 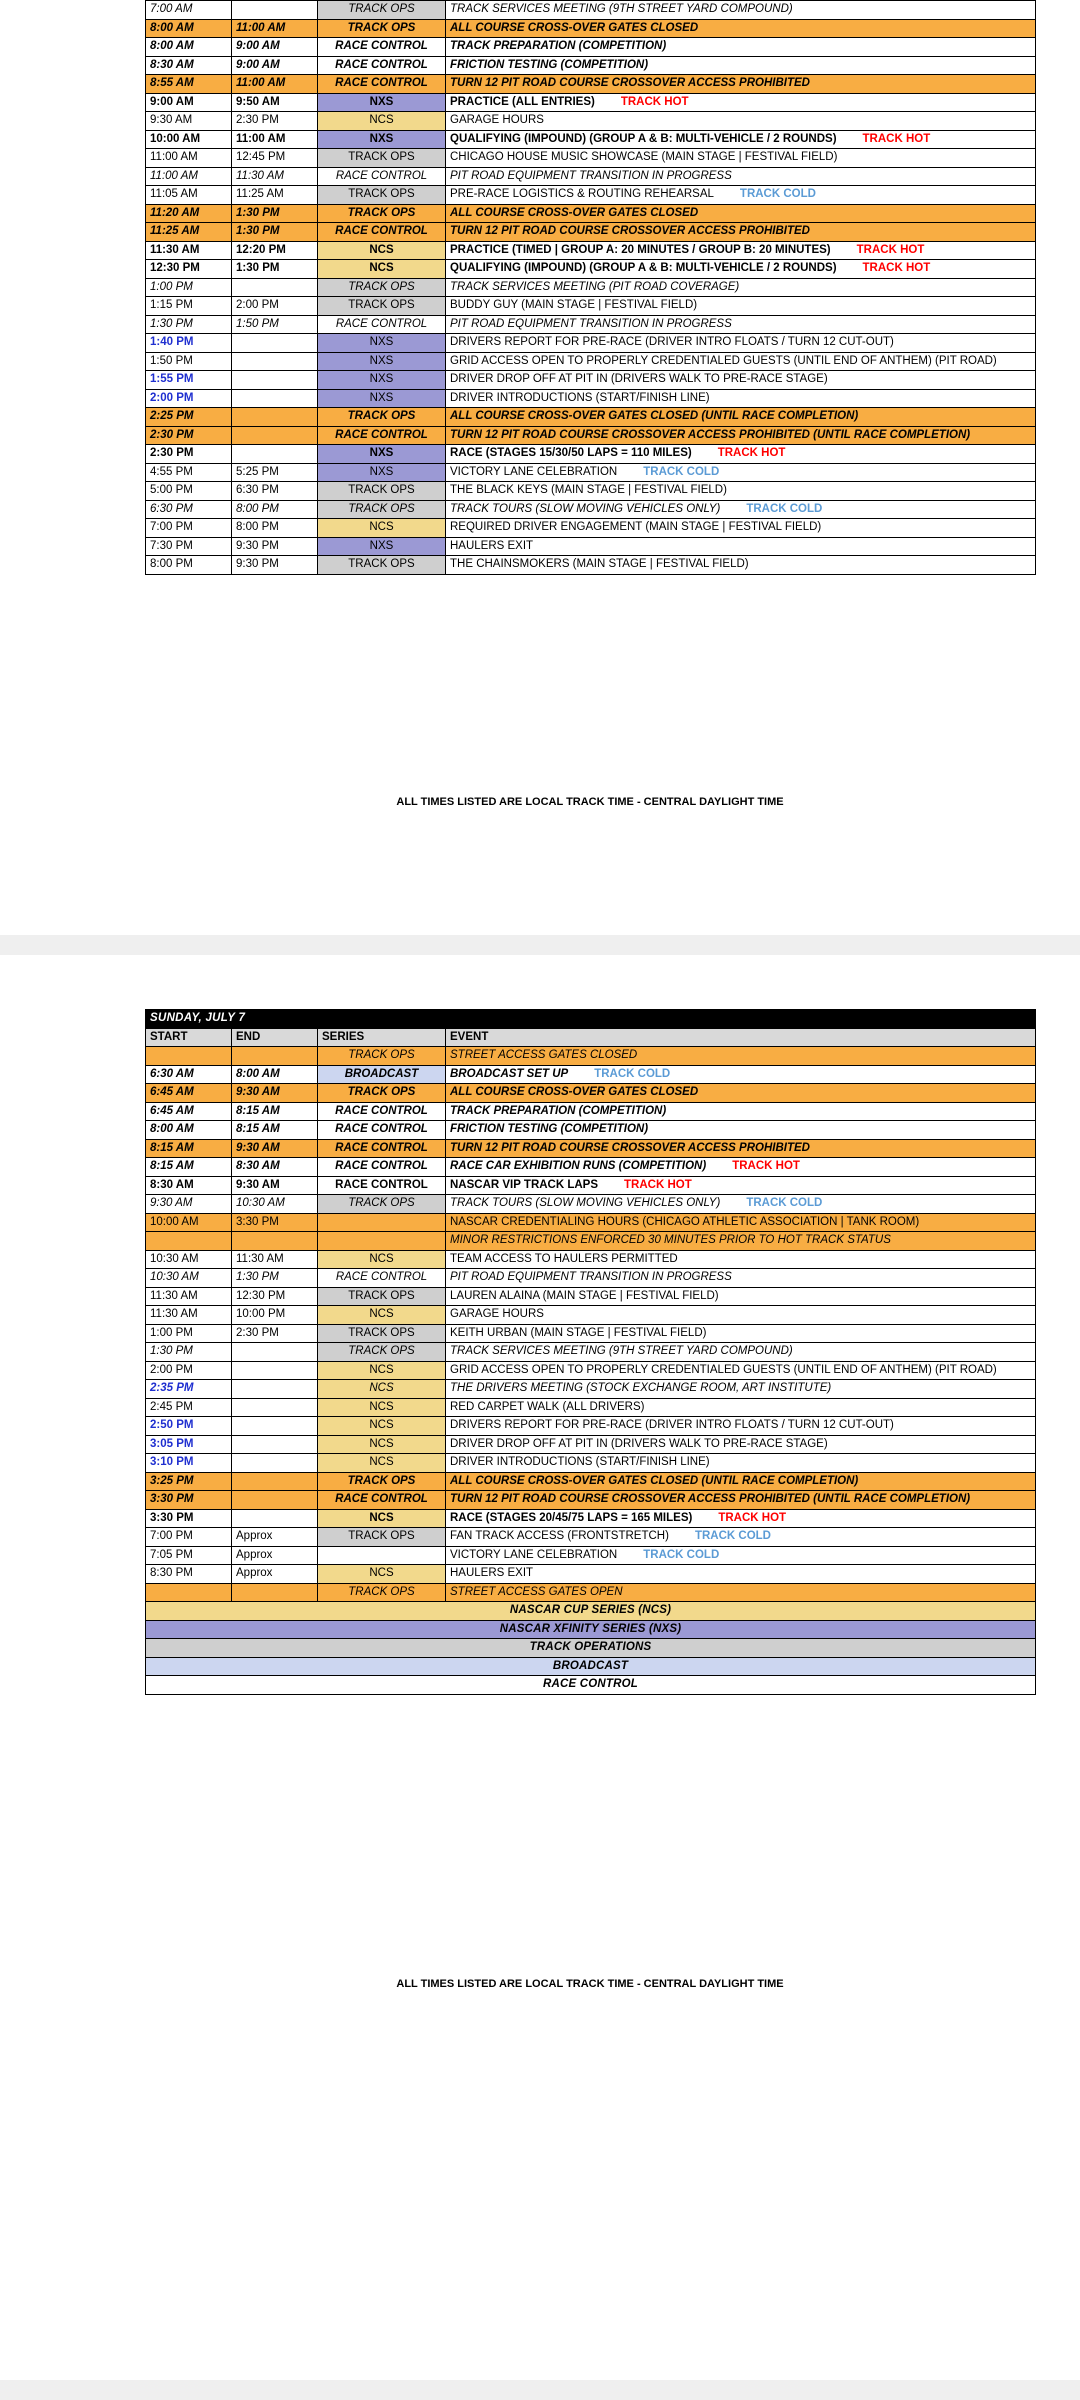 What do you see at coordinates (188, 1130) in the screenshot?
I see `row-start-time: 8:00 AM` at bounding box center [188, 1130].